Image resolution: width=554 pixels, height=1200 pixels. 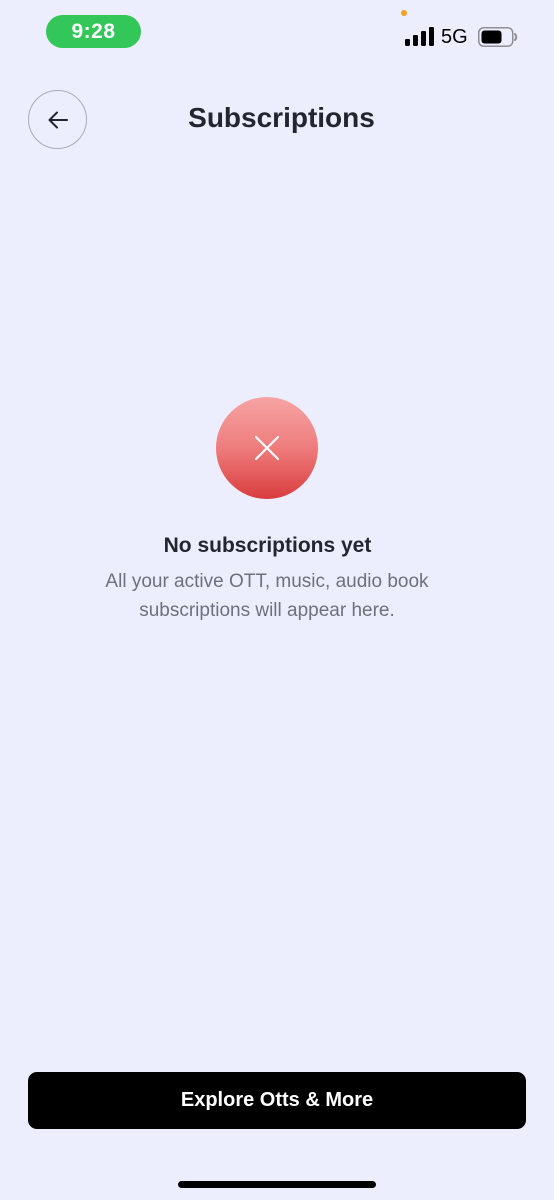 What do you see at coordinates (454, 37) in the screenshot?
I see `network-type: 5G` at bounding box center [454, 37].